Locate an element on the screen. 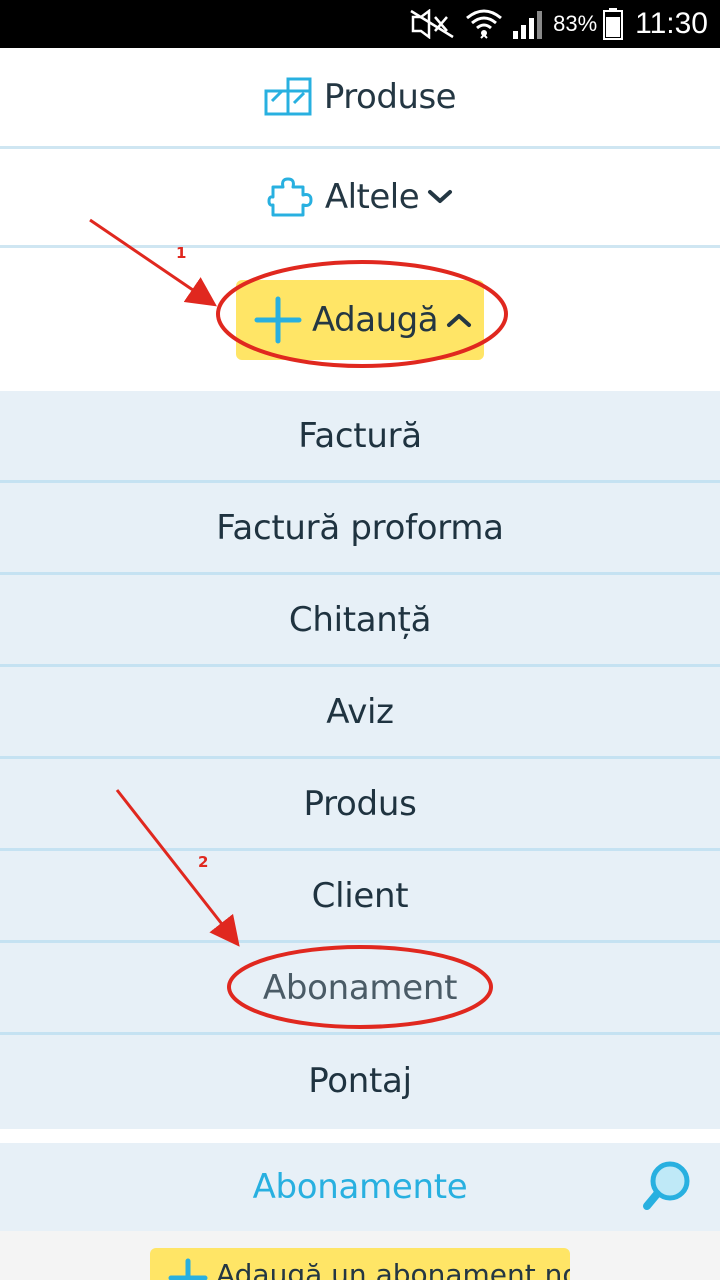 This screenshot has width=720, height=1280. chevron-down-icon is located at coordinates (440, 197).